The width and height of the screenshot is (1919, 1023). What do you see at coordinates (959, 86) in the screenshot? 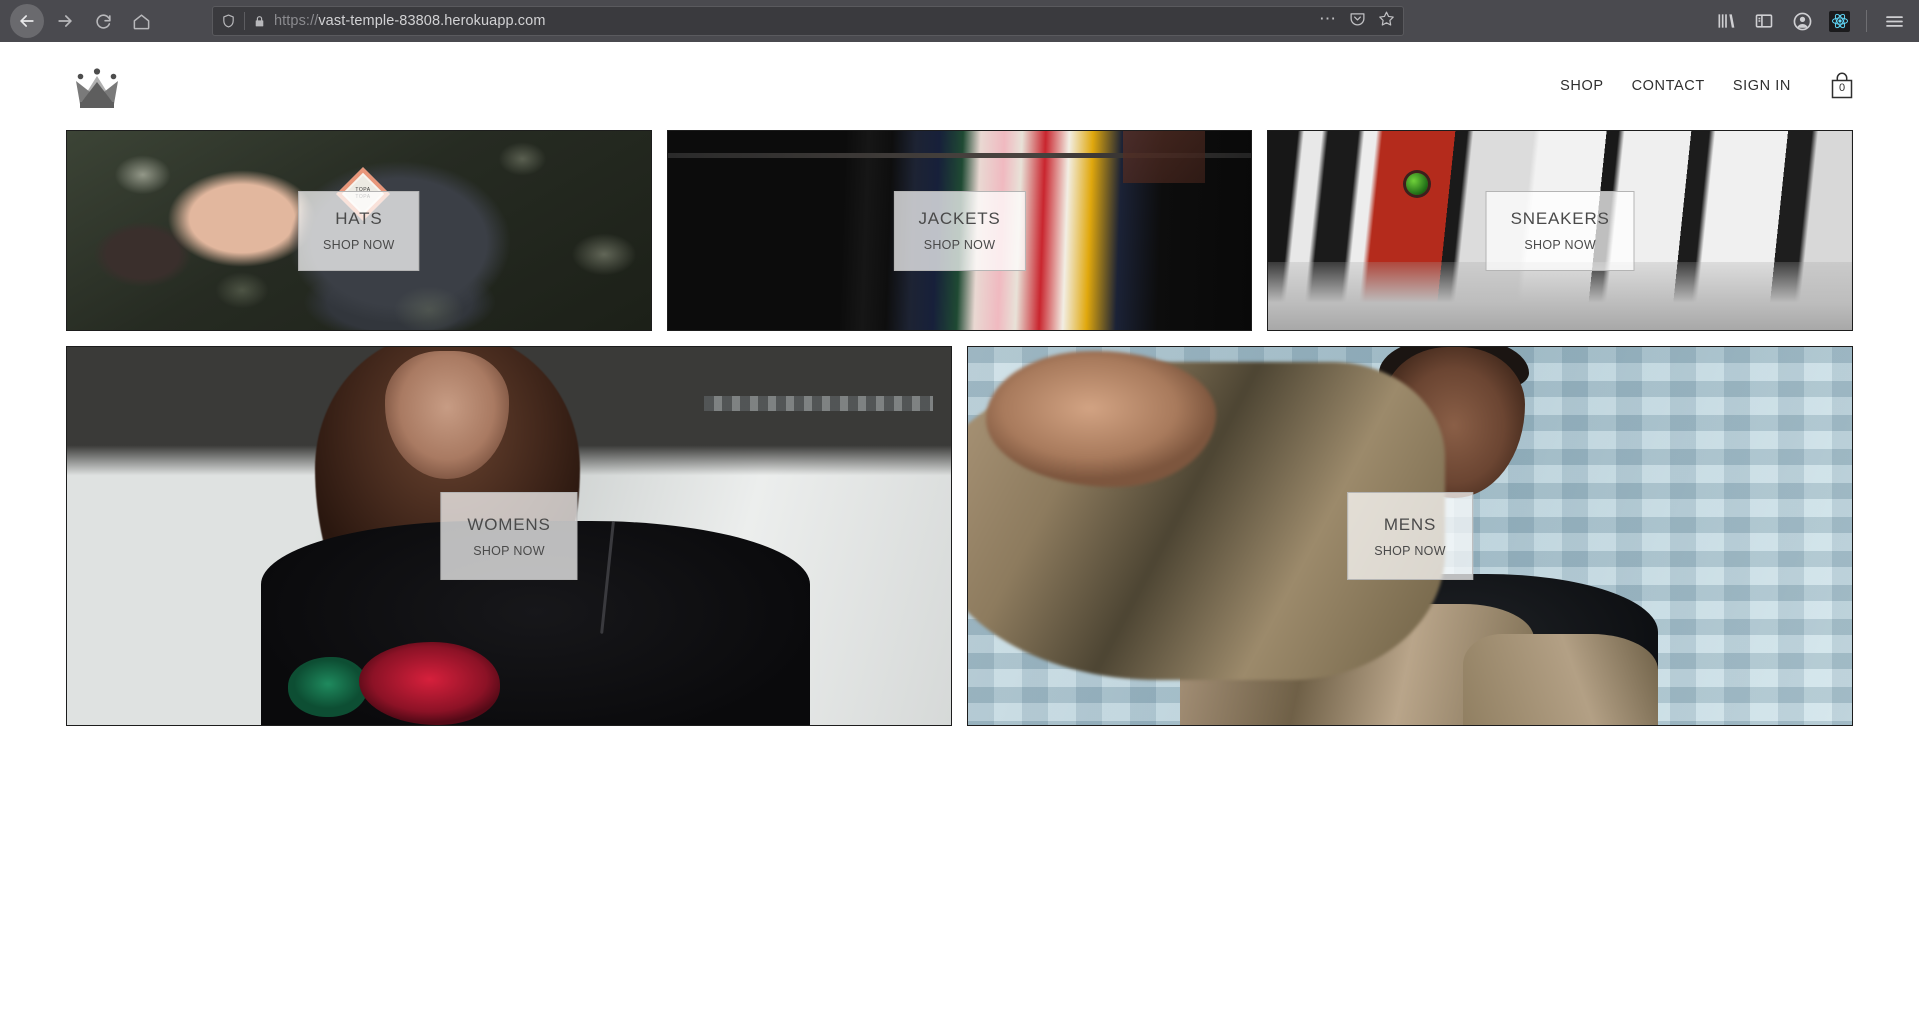
I see `site-header: SHOP CONTACT SIGN IN 0` at bounding box center [959, 86].